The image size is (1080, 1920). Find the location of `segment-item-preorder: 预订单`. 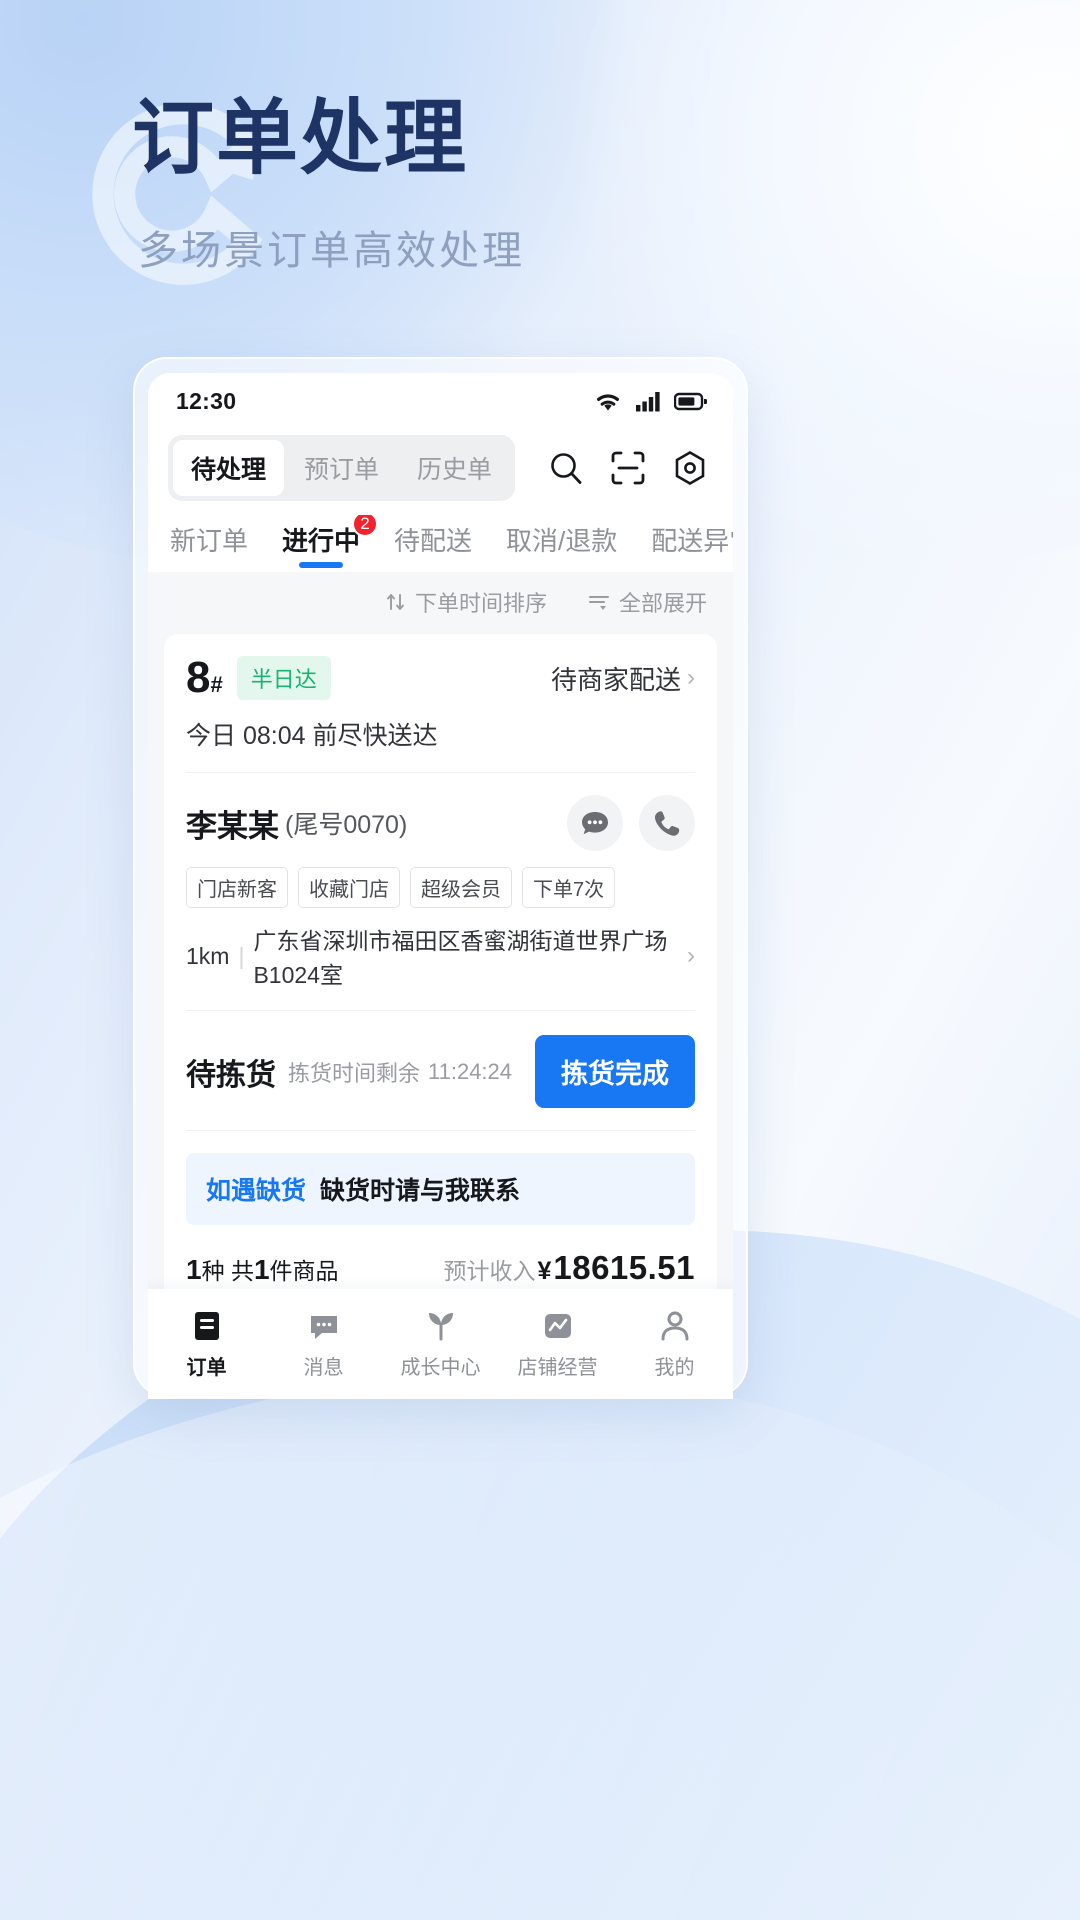

segment-item-preorder: 预订单 is located at coordinates (341, 468).